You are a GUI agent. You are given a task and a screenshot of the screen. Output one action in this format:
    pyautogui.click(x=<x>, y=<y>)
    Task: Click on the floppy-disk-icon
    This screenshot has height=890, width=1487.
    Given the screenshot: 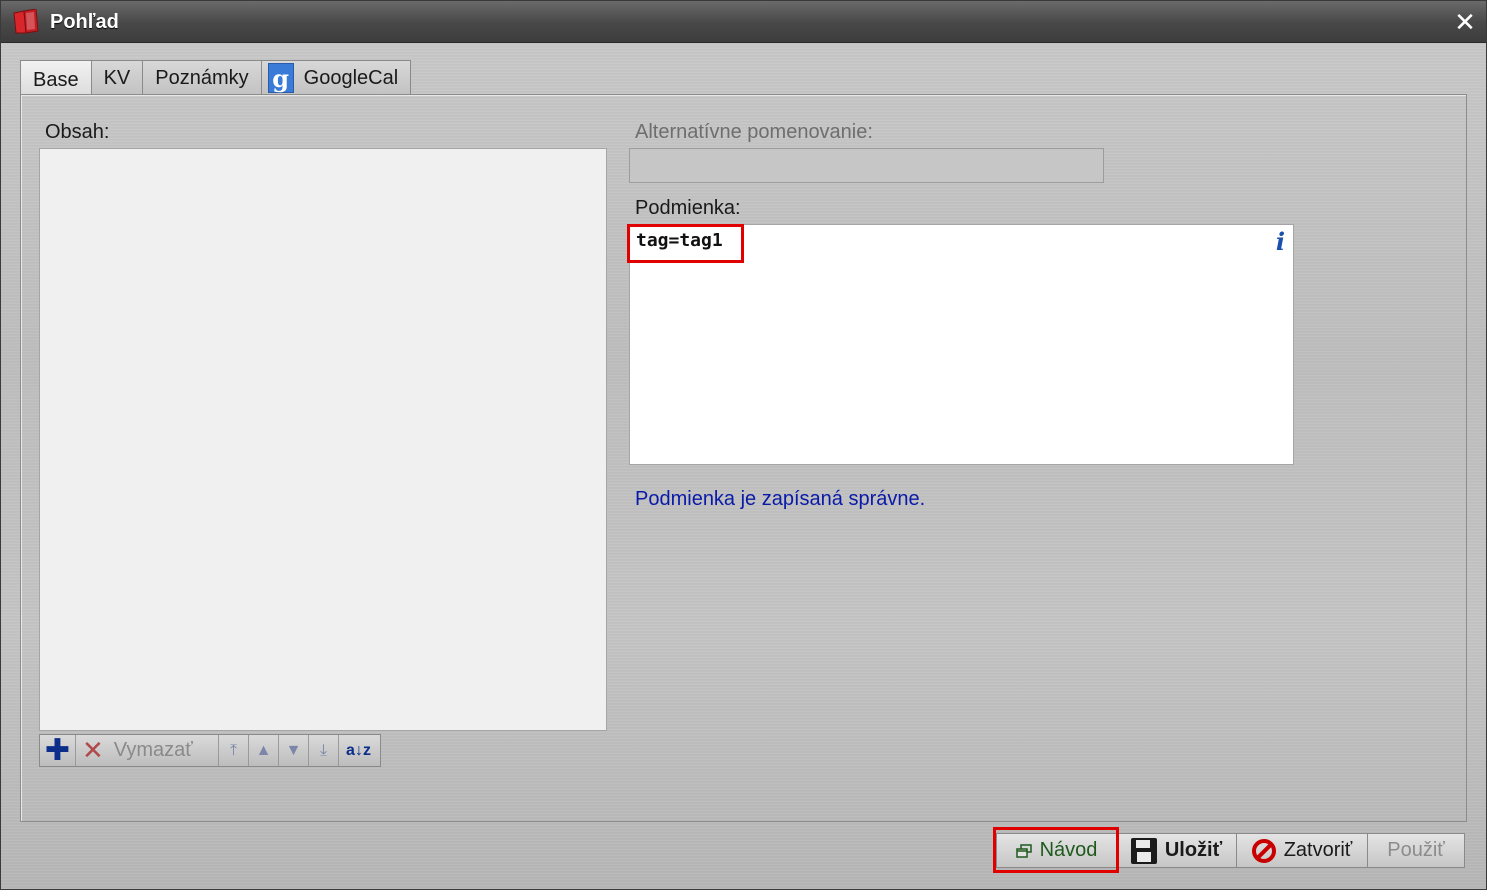 What is the action you would take?
    pyautogui.click(x=1143, y=850)
    